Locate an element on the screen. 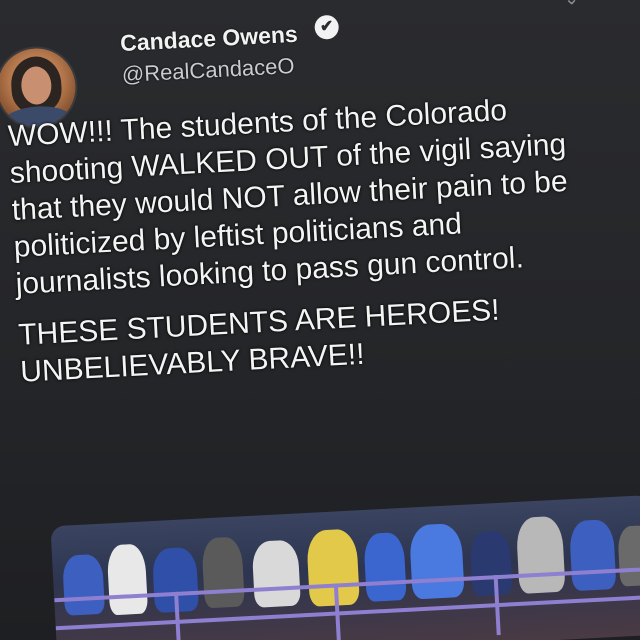 The height and width of the screenshot is (640, 640). author-name: Candace Owens is located at coordinates (209, 39).